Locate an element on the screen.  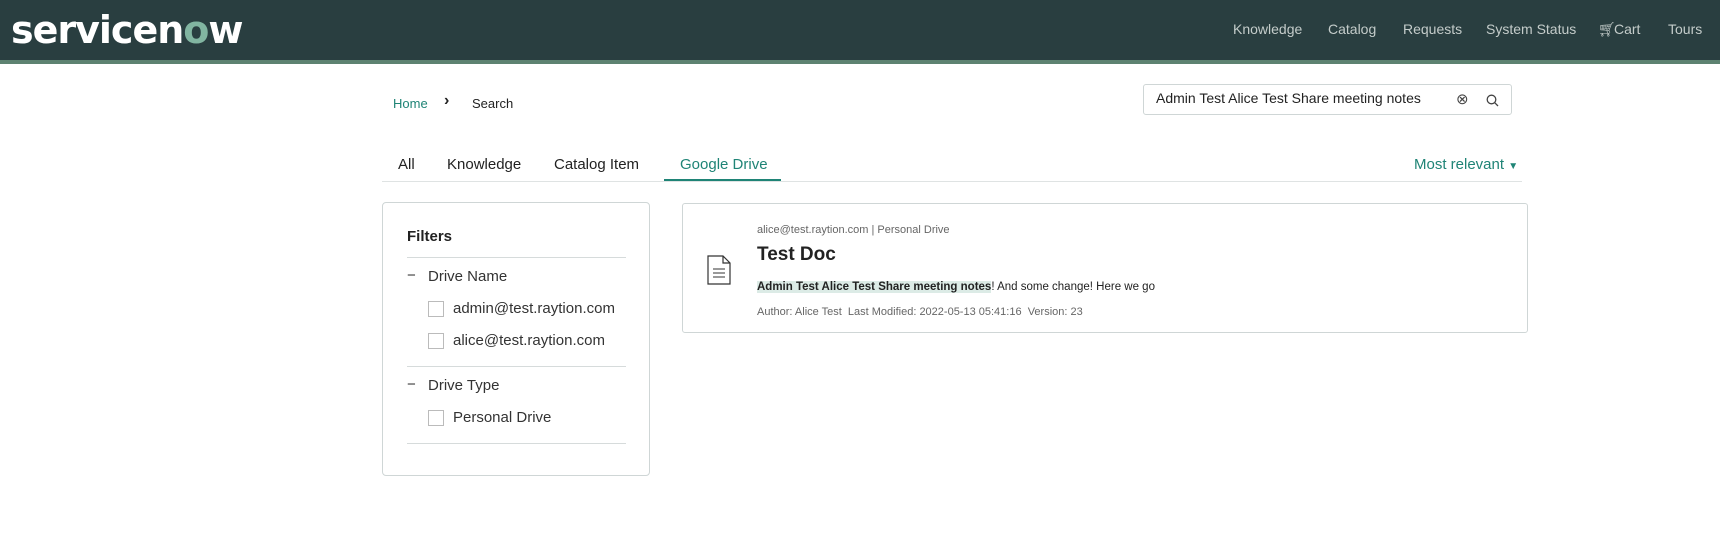
option-label: Personal Drive is located at coordinates (502, 417).